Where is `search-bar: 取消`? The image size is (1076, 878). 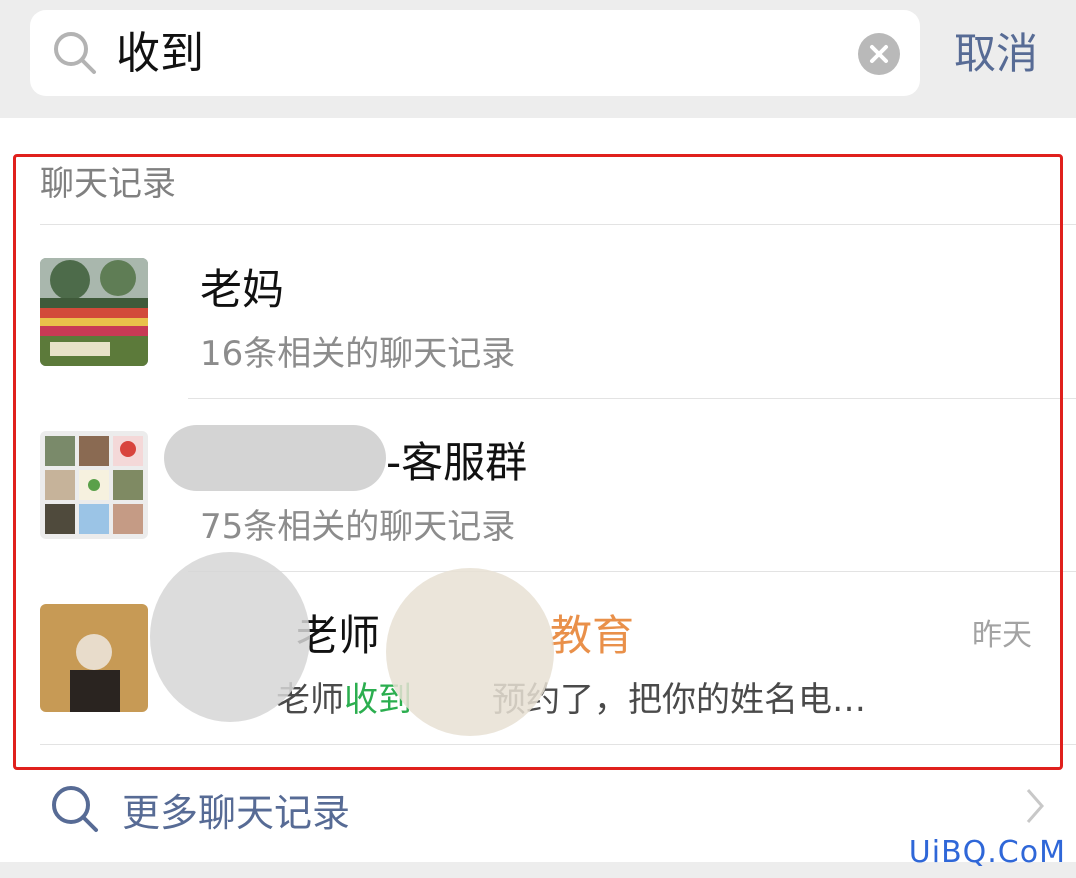 search-bar: 取消 is located at coordinates (538, 59).